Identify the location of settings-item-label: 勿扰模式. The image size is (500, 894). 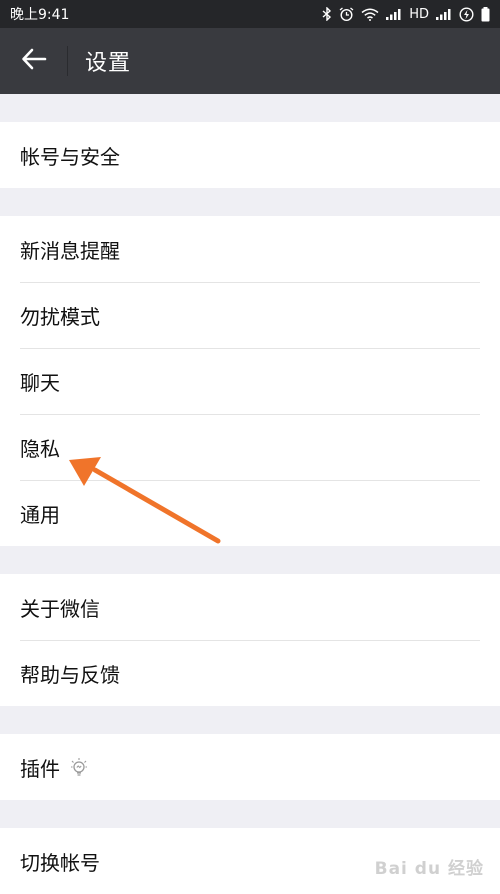
(60, 316).